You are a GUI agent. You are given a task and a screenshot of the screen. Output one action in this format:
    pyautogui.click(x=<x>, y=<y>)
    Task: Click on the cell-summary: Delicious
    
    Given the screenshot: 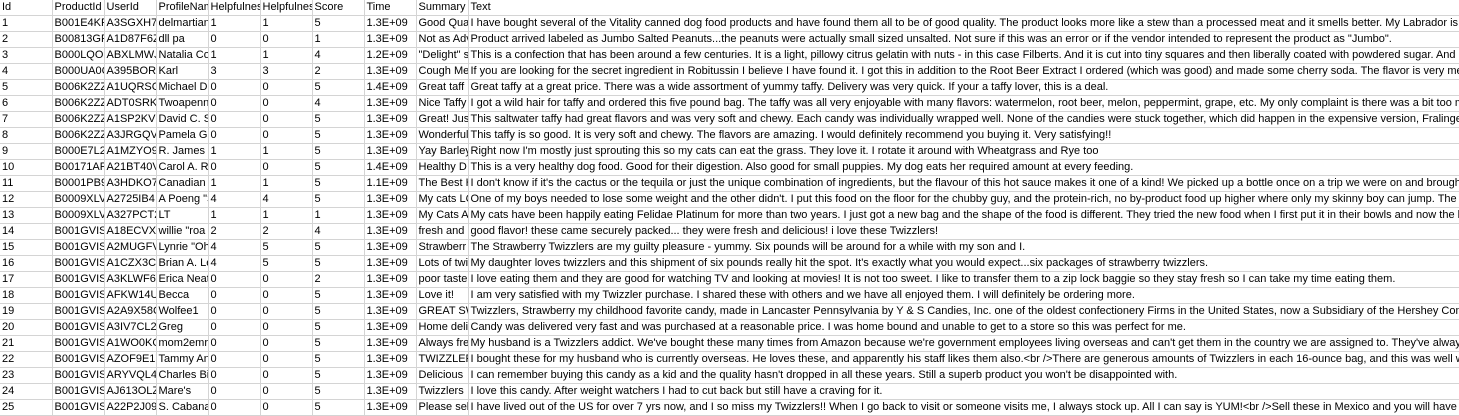 What is the action you would take?
    pyautogui.click(x=442, y=375)
    